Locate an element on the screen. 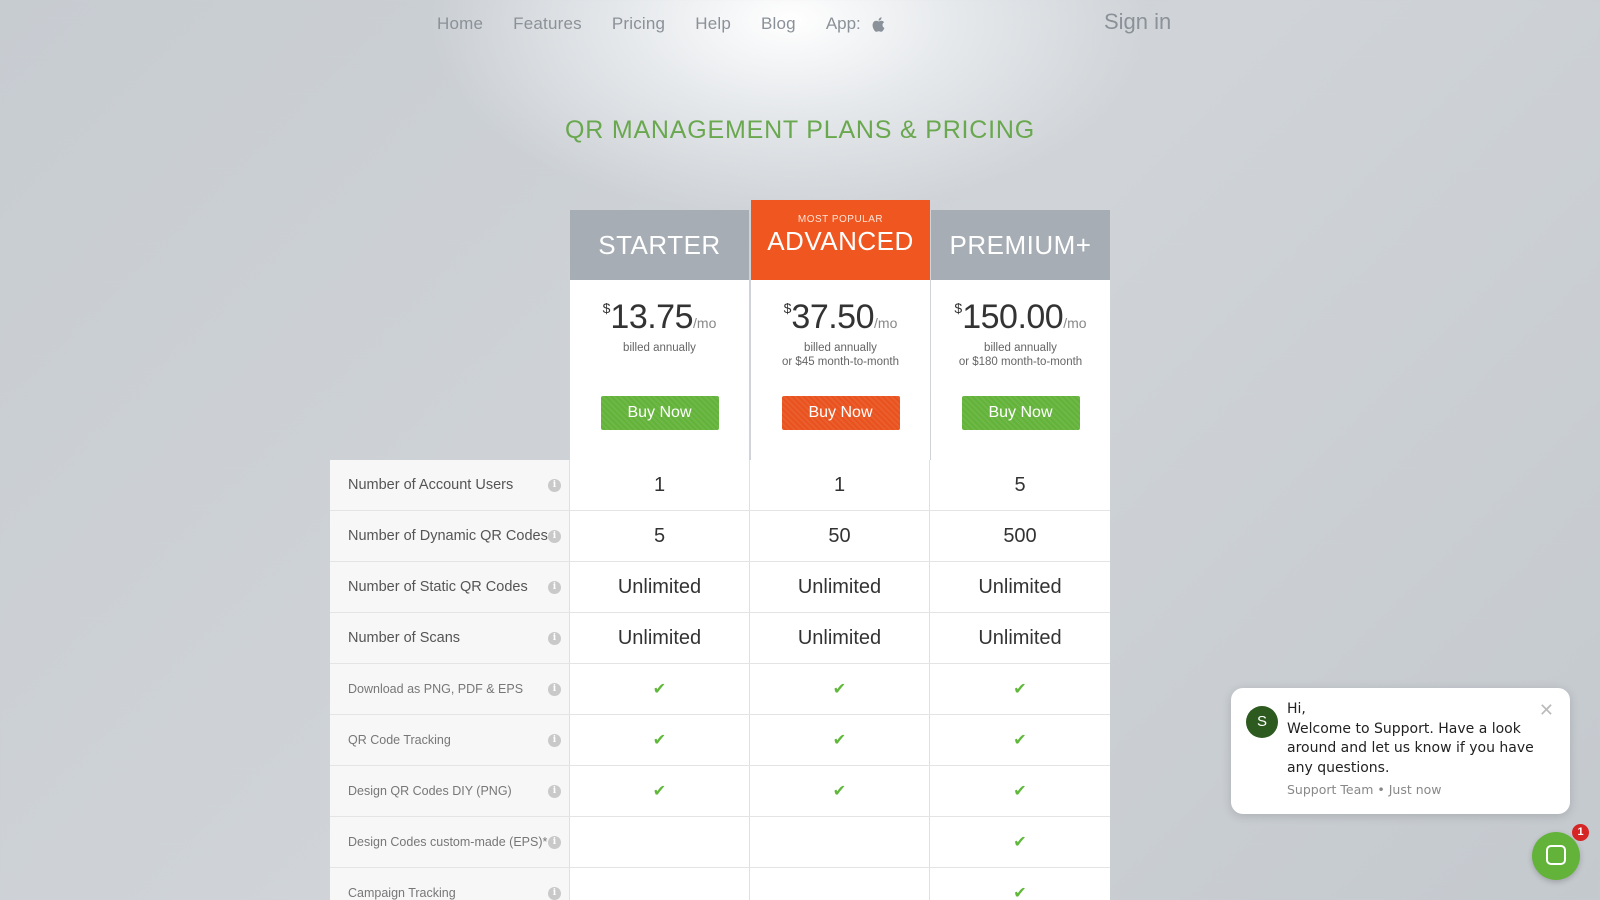 Image resolution: width=1600 pixels, height=900 pixels. nav-help: Help is located at coordinates (713, 24).